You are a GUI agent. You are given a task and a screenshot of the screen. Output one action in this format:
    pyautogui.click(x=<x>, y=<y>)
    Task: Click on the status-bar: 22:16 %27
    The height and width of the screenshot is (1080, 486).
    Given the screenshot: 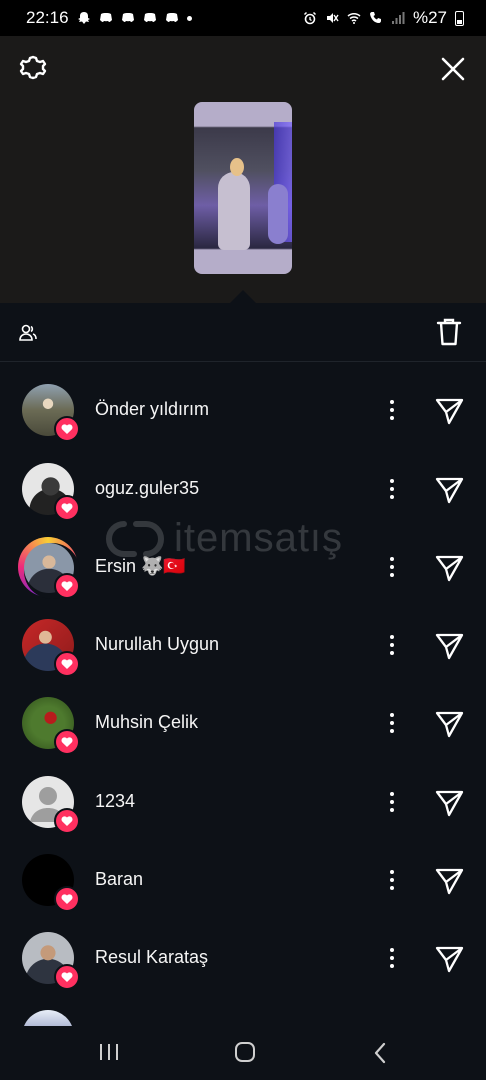 What is the action you would take?
    pyautogui.click(x=243, y=18)
    